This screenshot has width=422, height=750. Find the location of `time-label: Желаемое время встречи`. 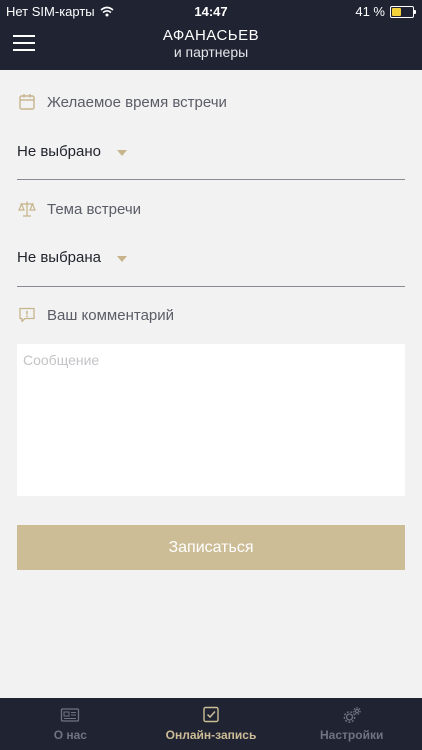

time-label: Желаемое время встречи is located at coordinates (137, 102).